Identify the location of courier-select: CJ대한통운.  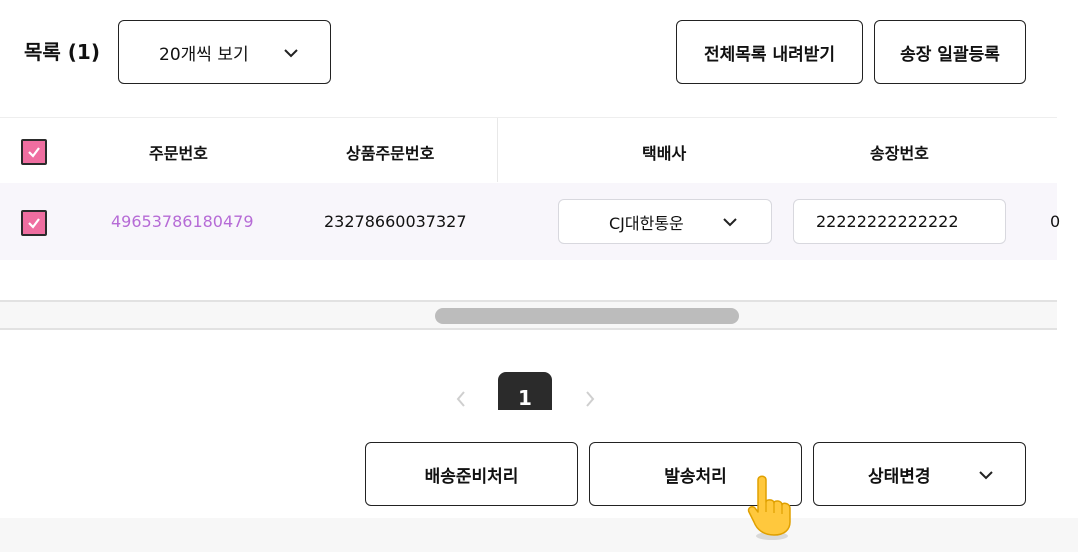
(665, 221).